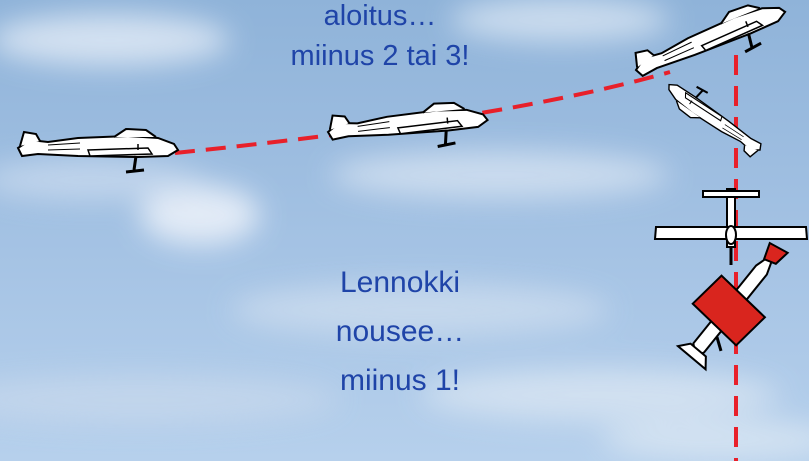  Describe the element at coordinates (400, 282) in the screenshot. I see `caption-climb-line-1: Lennokki` at that location.